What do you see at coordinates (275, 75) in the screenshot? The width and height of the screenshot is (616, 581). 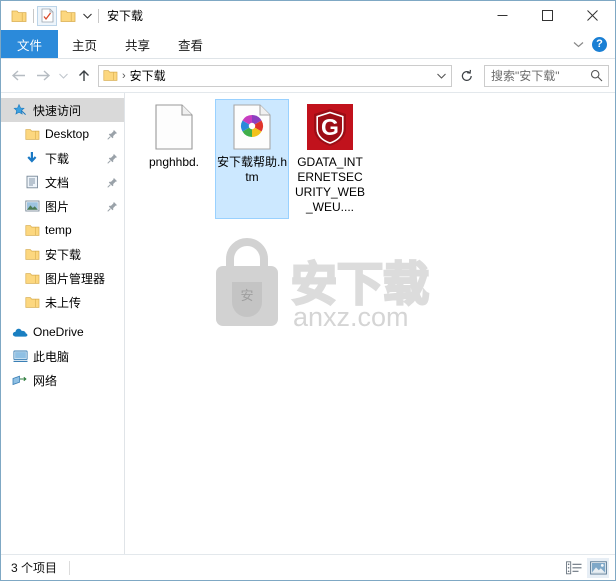 I see `address-bar: › 安下载` at bounding box center [275, 75].